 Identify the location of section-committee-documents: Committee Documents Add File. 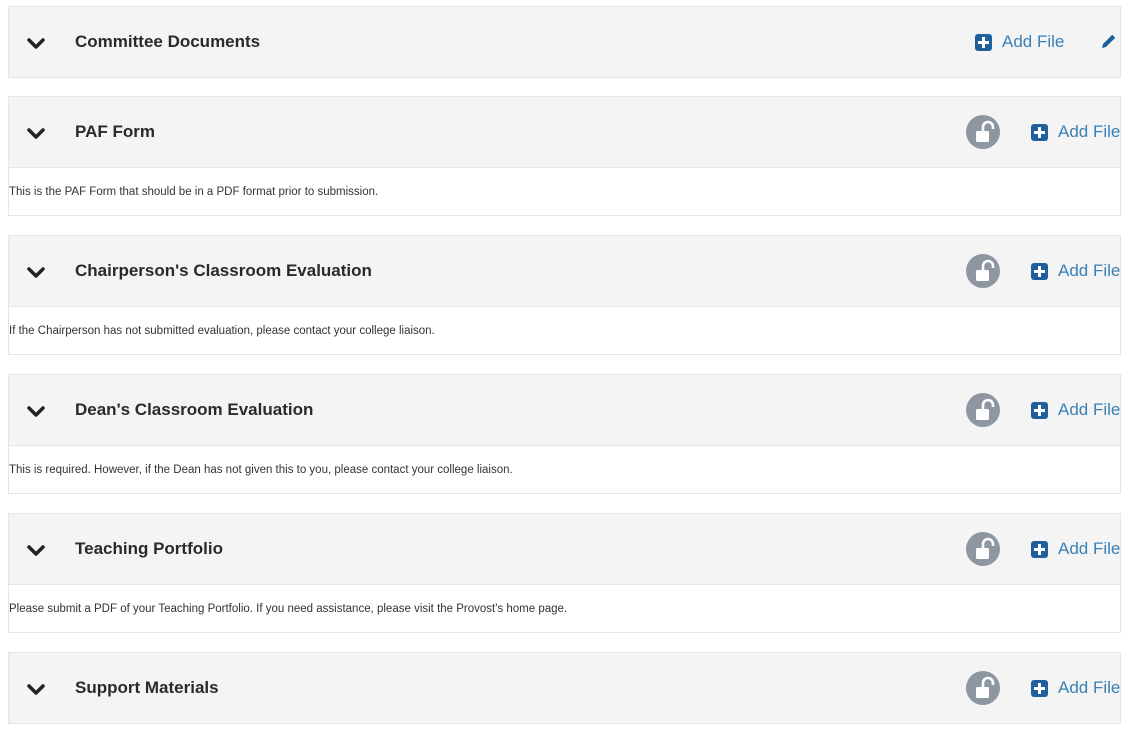
(564, 42).